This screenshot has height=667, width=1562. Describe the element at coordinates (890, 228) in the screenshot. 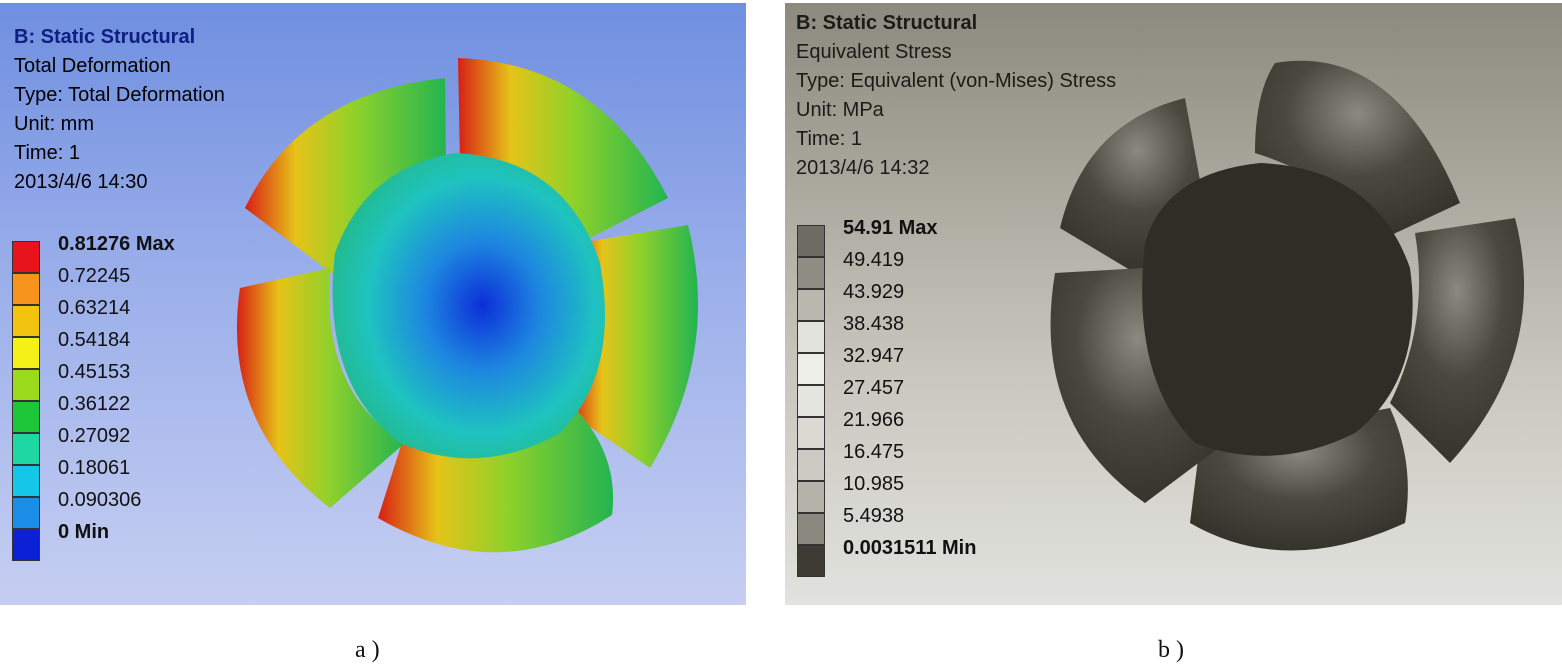

I see `legend-label: 54.91 Max` at that location.